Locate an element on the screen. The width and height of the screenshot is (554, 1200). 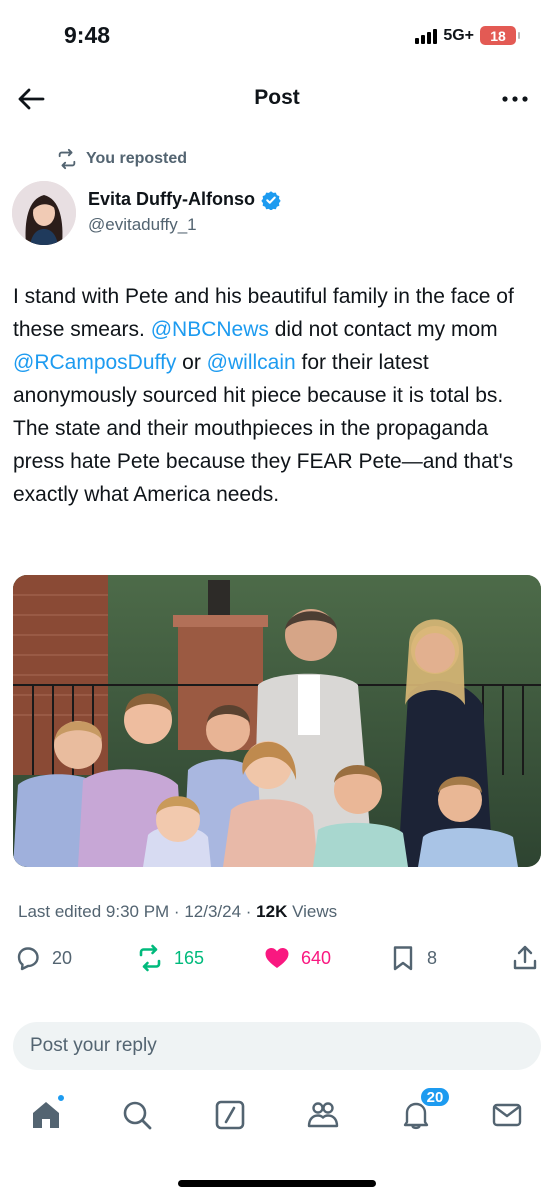
page-title: Post is located at coordinates (277, 97).